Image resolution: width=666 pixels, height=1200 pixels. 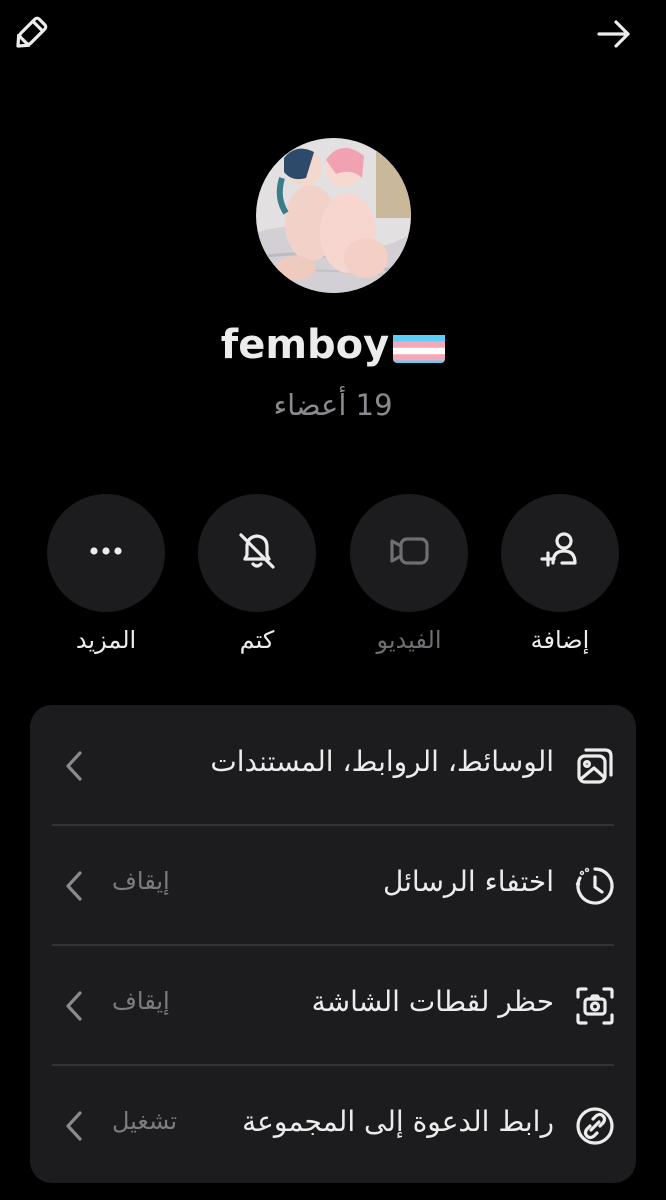 I want to click on mute-label: كتم, so click(x=257, y=640).